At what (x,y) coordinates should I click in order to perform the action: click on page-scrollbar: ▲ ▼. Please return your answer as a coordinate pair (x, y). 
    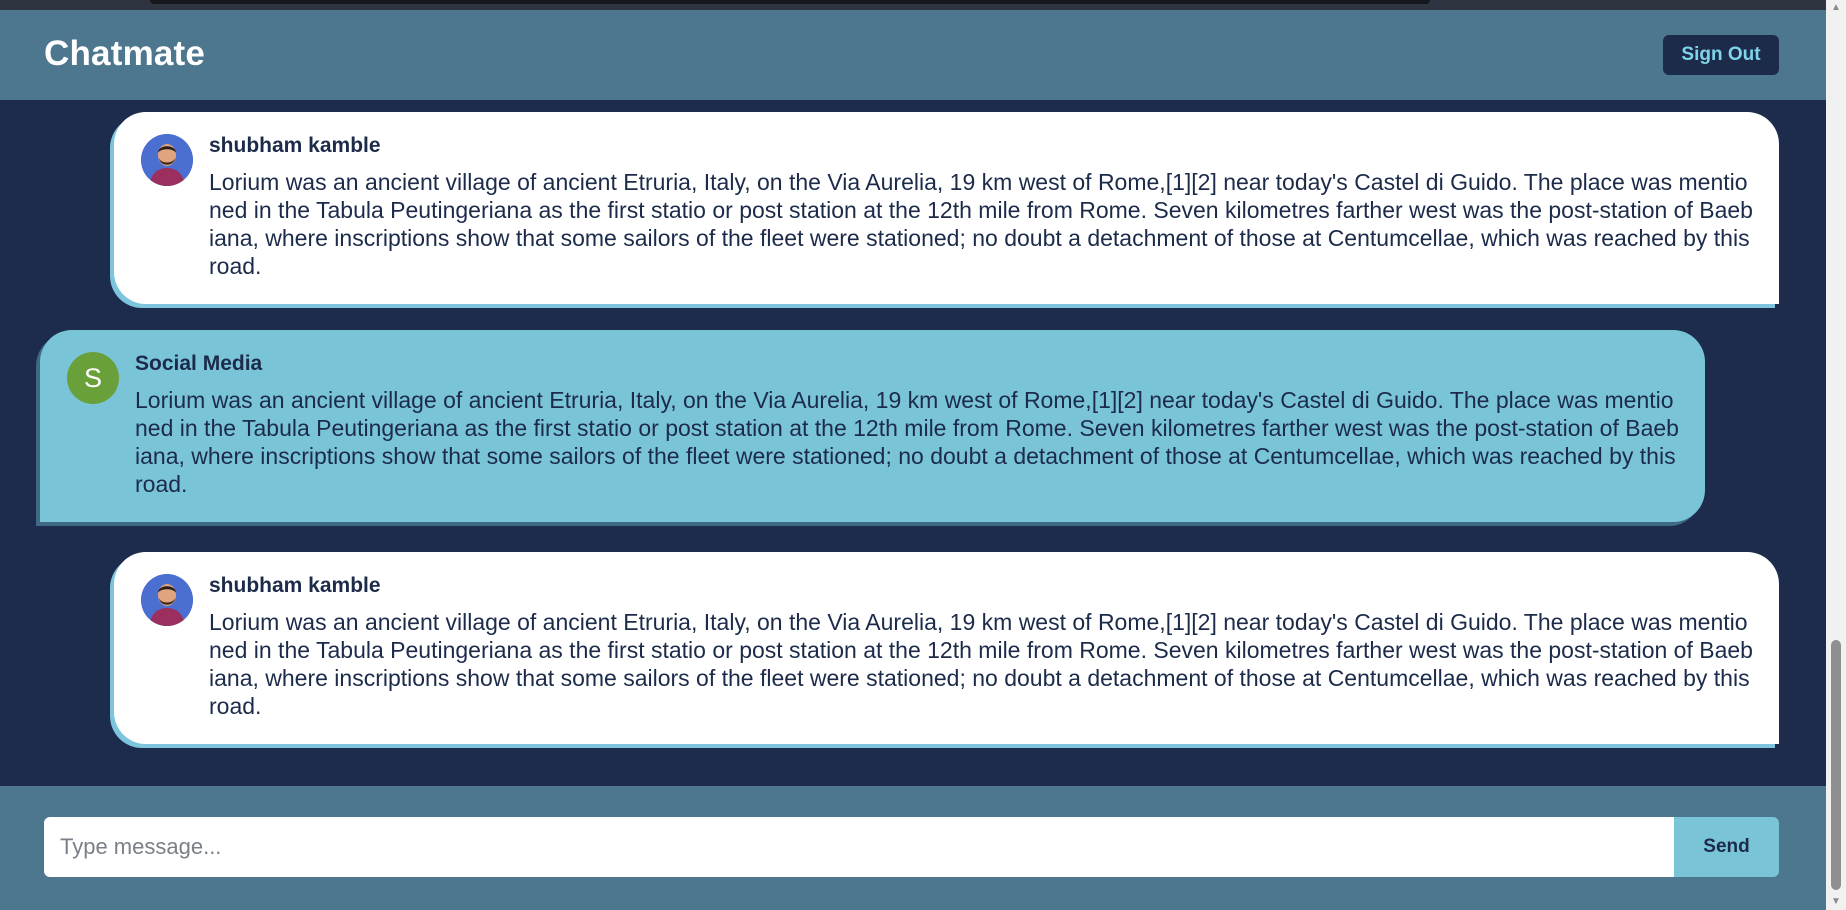
    Looking at the image, I should click on (1836, 455).